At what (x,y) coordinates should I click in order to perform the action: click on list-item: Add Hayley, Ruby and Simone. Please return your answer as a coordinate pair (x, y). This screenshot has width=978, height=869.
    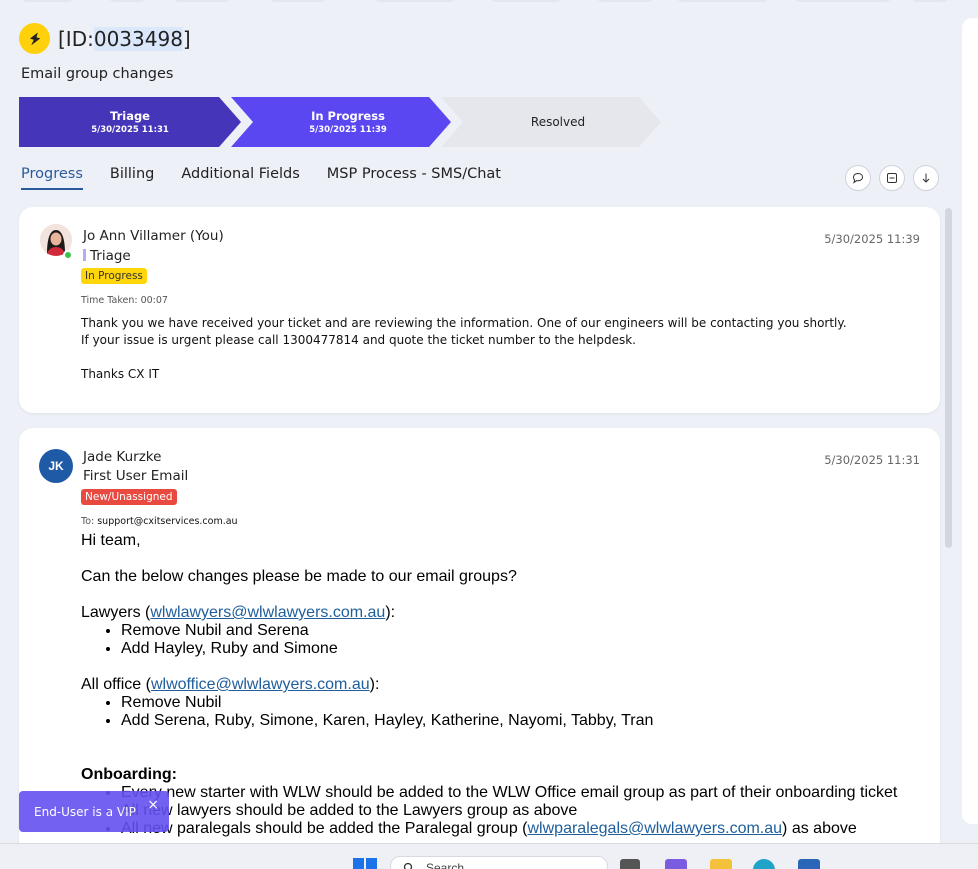
    Looking at the image, I should click on (509, 649).